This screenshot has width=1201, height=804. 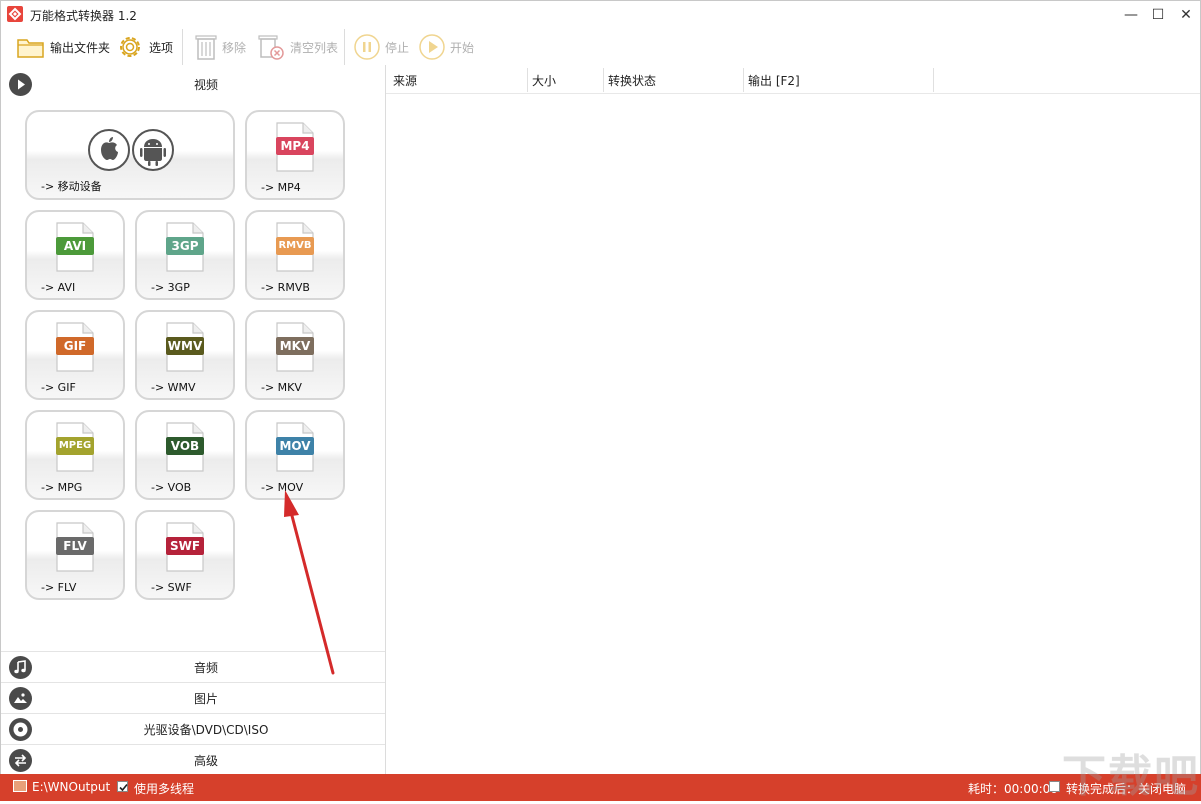 What do you see at coordinates (71, 787) in the screenshot?
I see `output-path: E:\WNOutput` at bounding box center [71, 787].